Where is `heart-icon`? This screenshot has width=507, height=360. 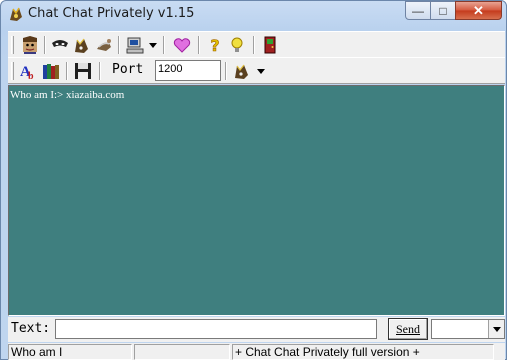
heart-icon is located at coordinates (182, 45).